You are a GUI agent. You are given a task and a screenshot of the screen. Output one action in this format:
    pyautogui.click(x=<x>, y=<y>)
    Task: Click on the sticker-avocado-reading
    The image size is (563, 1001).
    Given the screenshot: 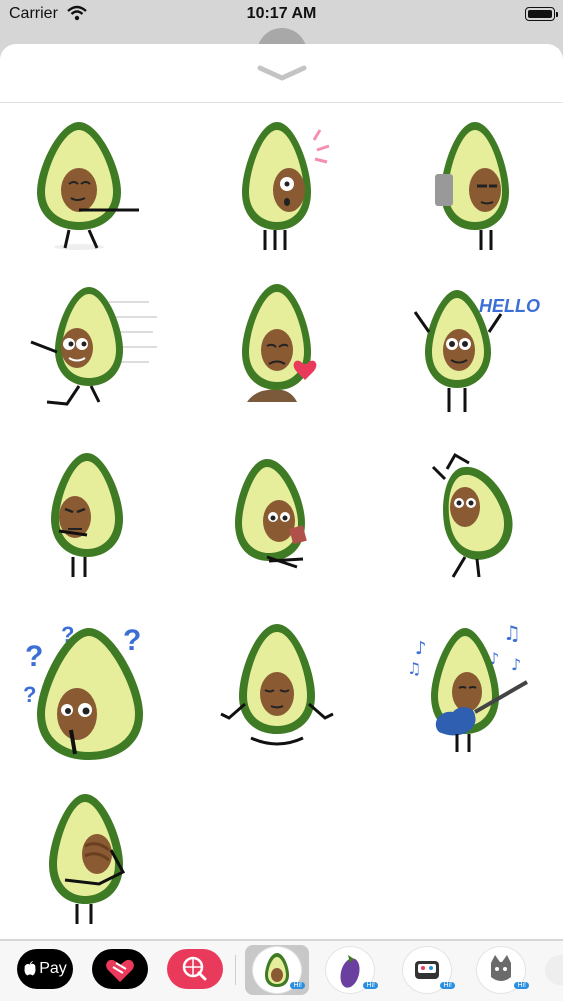 What is the action you would take?
    pyautogui.click(x=282, y=514)
    